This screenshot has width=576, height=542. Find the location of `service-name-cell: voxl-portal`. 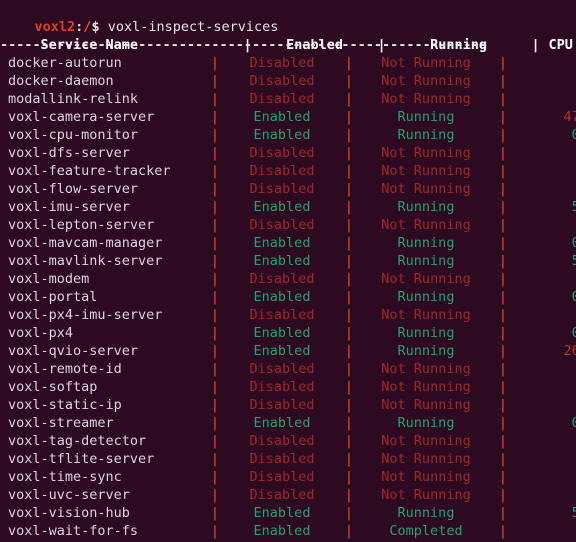

service-name-cell: voxl-portal is located at coordinates (53, 297).